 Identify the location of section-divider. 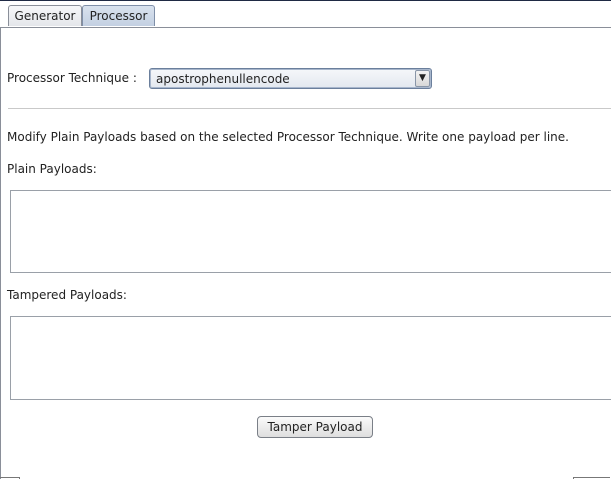
(309, 108).